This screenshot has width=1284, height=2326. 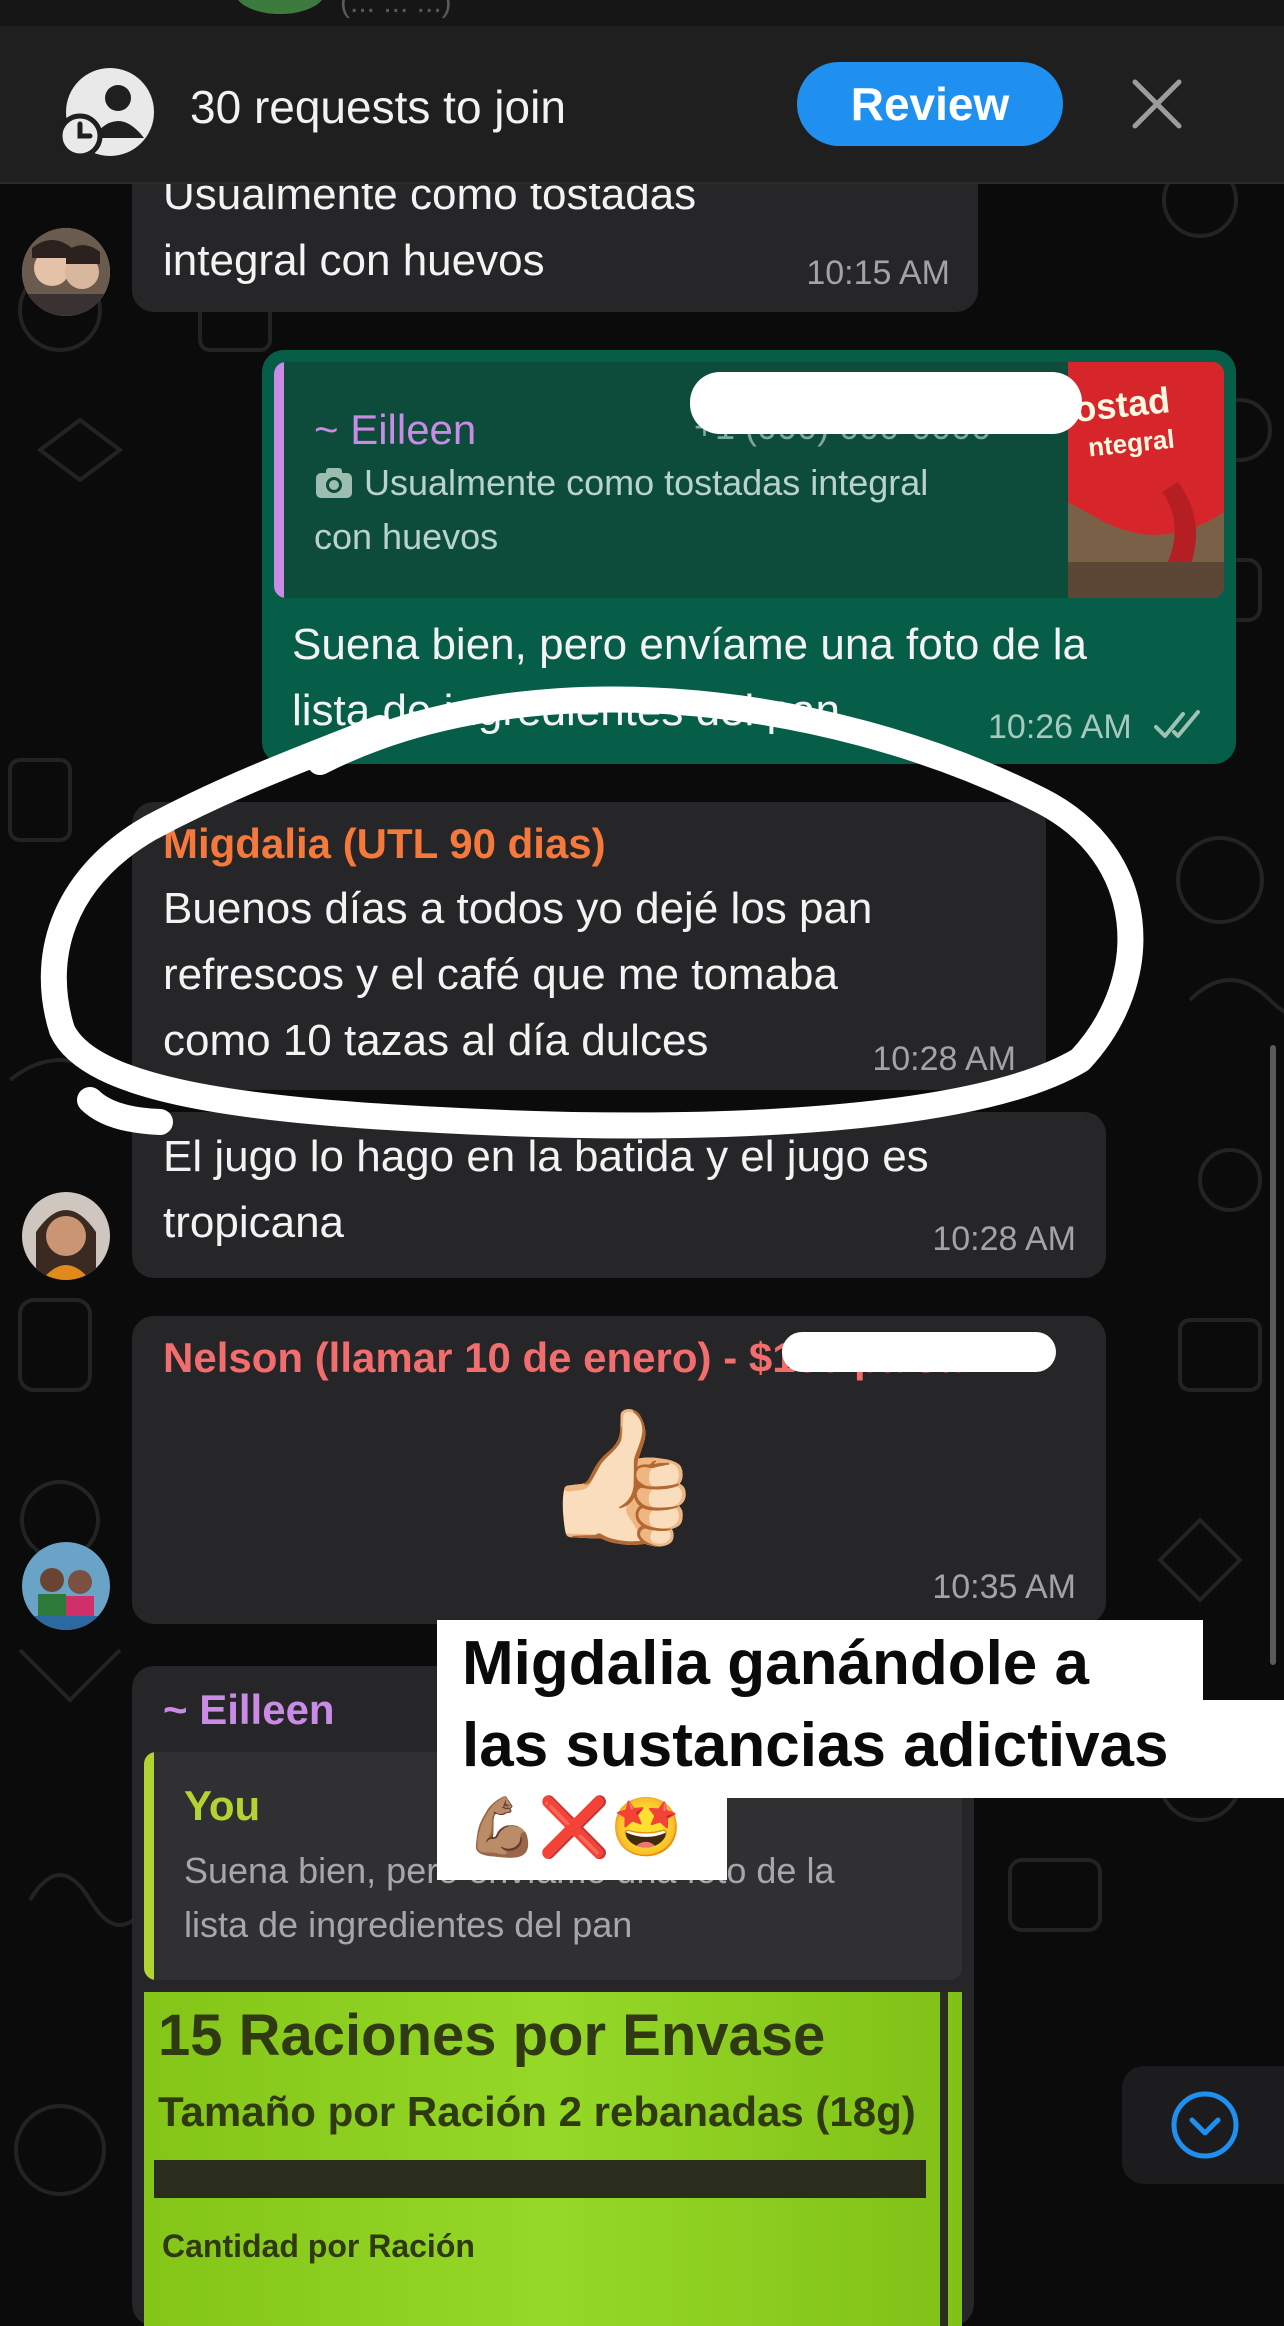 I want to click on quote-text-line: lista de ingredientes del pan, so click(x=408, y=1924).